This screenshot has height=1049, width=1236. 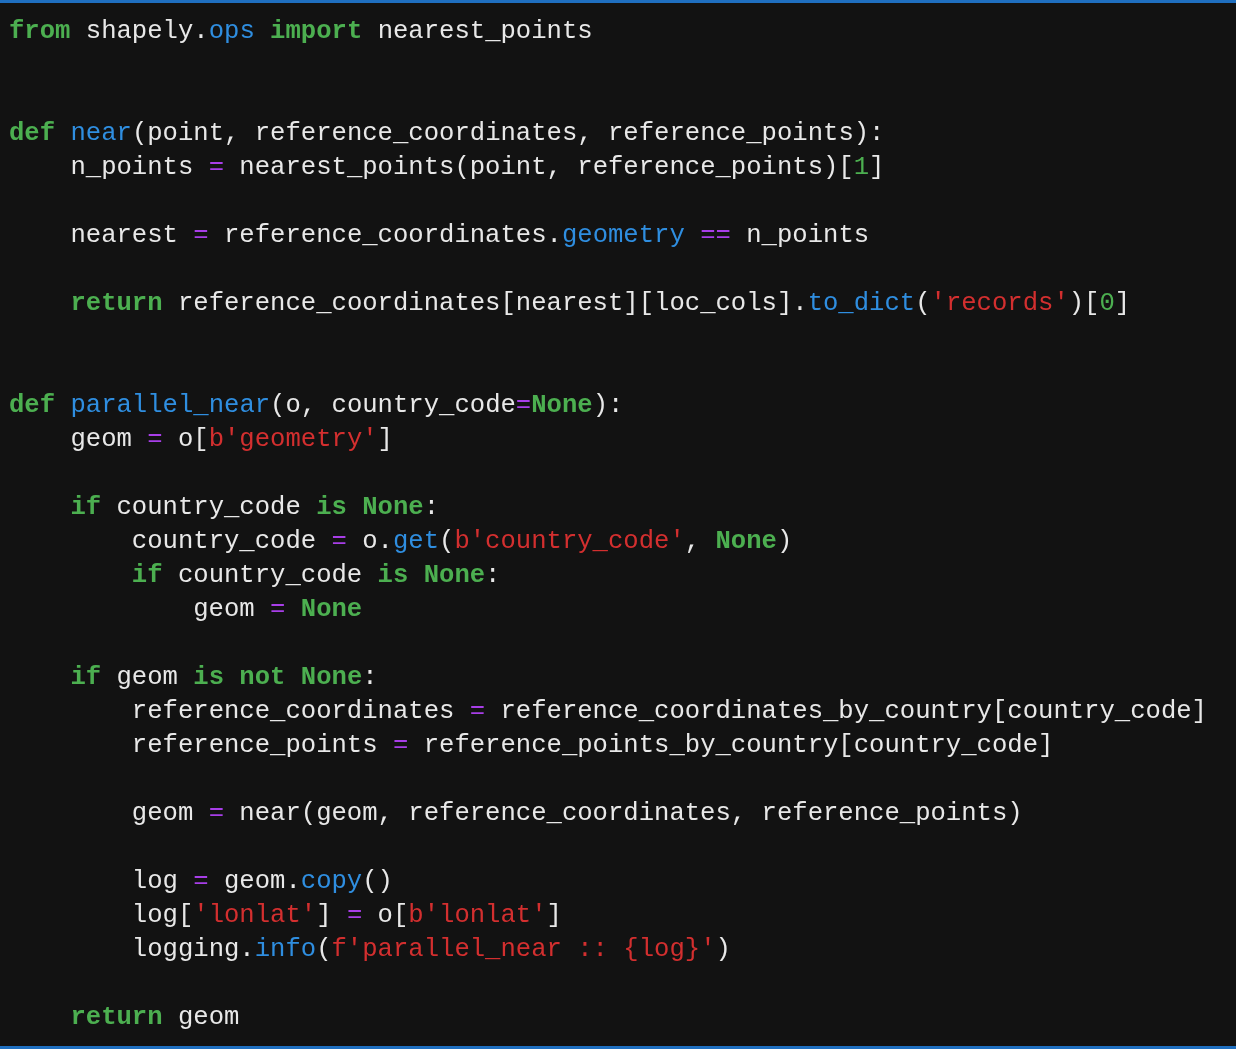 What do you see at coordinates (301, 31) in the screenshot?
I see `code-line: from shapely.ops import nearest_points` at bounding box center [301, 31].